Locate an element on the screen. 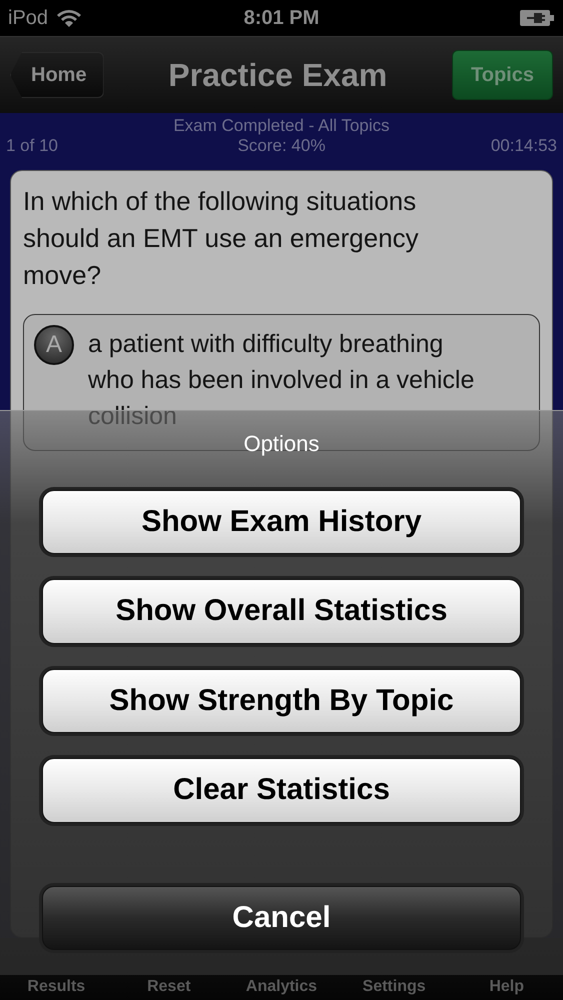 Image resolution: width=563 pixels, height=1000 pixels. option-button: Show Strength By Topic is located at coordinates (281, 701).